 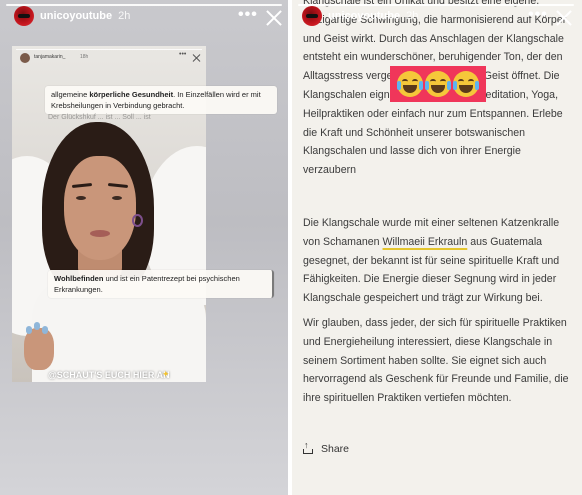 I want to click on faded-text: Der Glückshkuf ... ist ... Soll ... ist, so click(x=99, y=117).